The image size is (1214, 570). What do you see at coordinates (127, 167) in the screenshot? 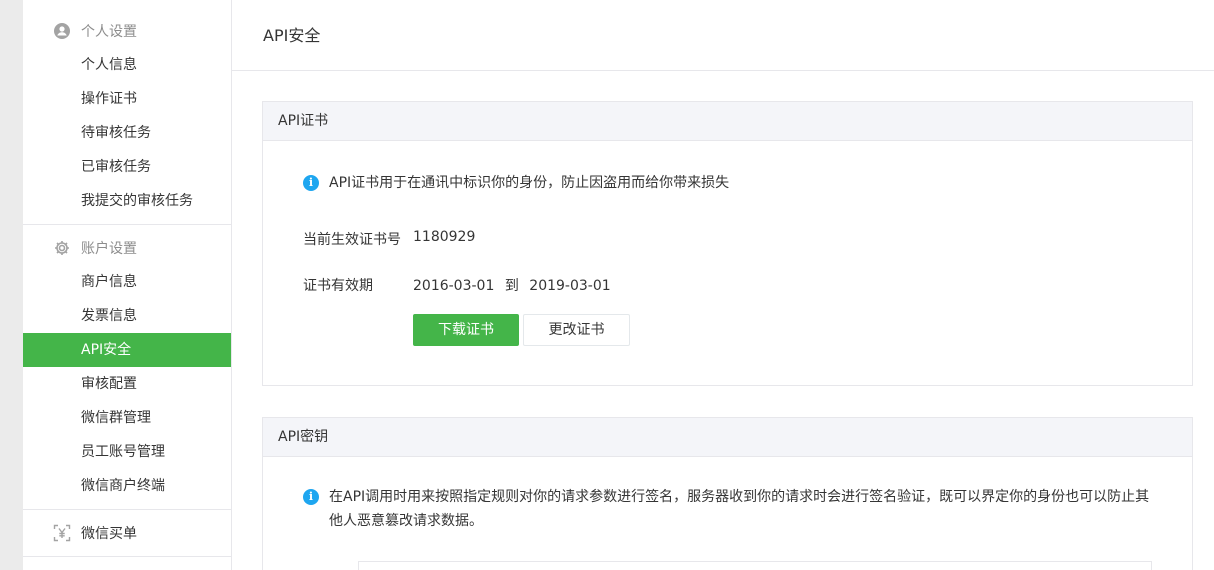
I see `sidebar-item-reviewed-tasks: 已审核任务` at bounding box center [127, 167].